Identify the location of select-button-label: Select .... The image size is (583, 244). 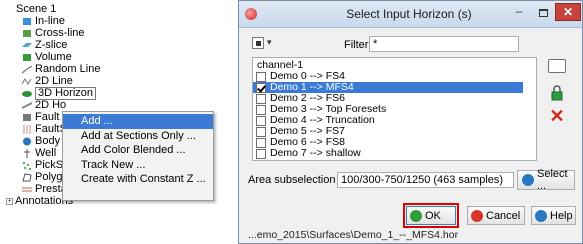
(552, 180).